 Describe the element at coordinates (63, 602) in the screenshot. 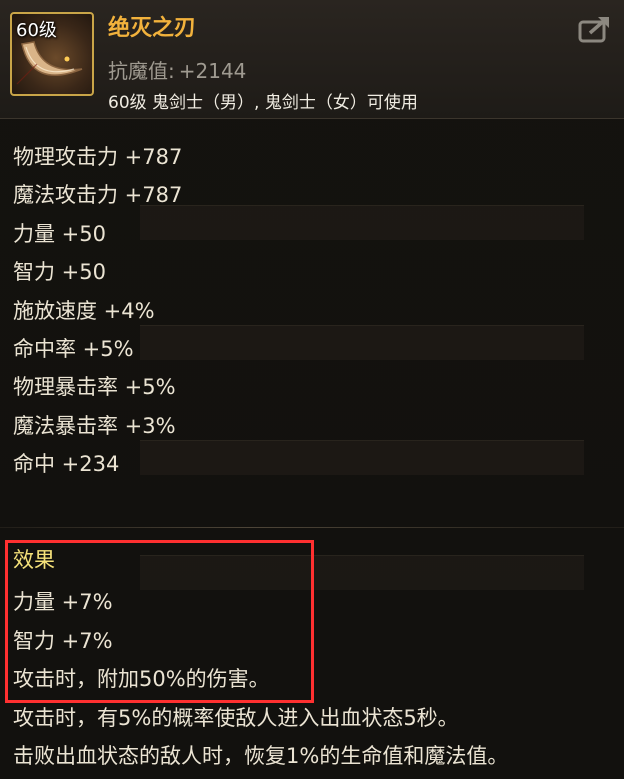

I see `effect-strength: 力量 +7%` at that location.